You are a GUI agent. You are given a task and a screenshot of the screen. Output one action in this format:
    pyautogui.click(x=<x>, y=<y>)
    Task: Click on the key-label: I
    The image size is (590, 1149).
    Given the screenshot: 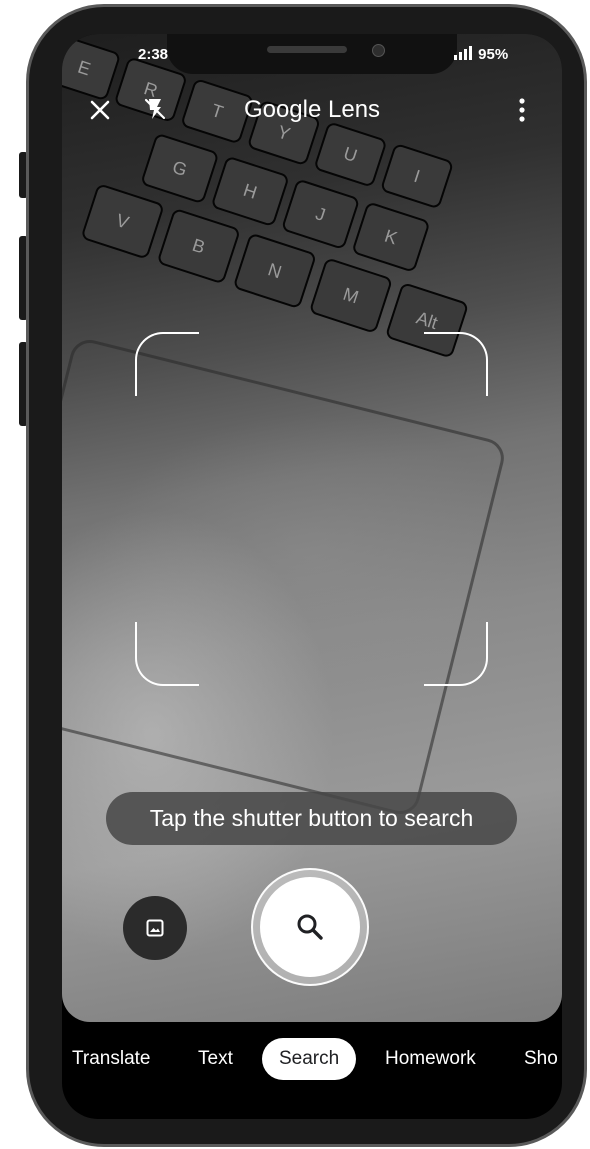 What is the action you would take?
    pyautogui.click(x=417, y=175)
    